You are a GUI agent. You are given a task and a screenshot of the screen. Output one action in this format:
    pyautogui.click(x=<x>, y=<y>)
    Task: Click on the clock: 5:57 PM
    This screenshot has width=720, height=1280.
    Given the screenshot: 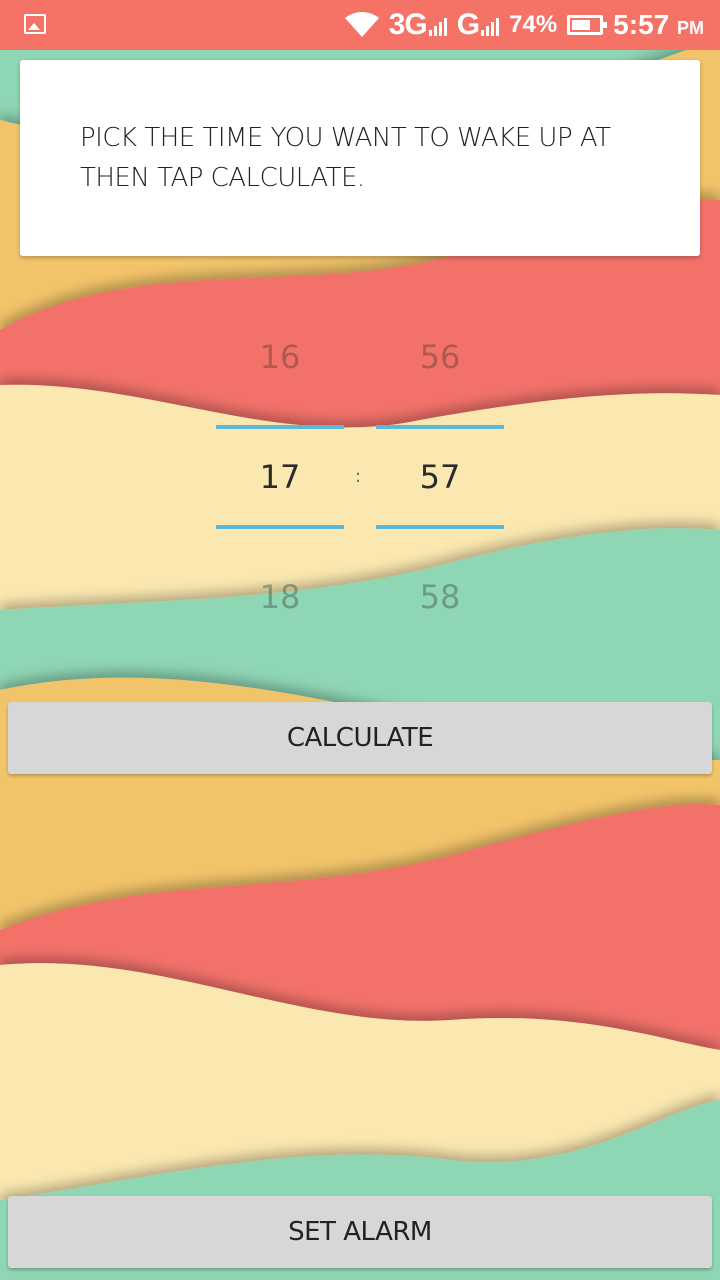 What is the action you would take?
    pyautogui.click(x=658, y=24)
    